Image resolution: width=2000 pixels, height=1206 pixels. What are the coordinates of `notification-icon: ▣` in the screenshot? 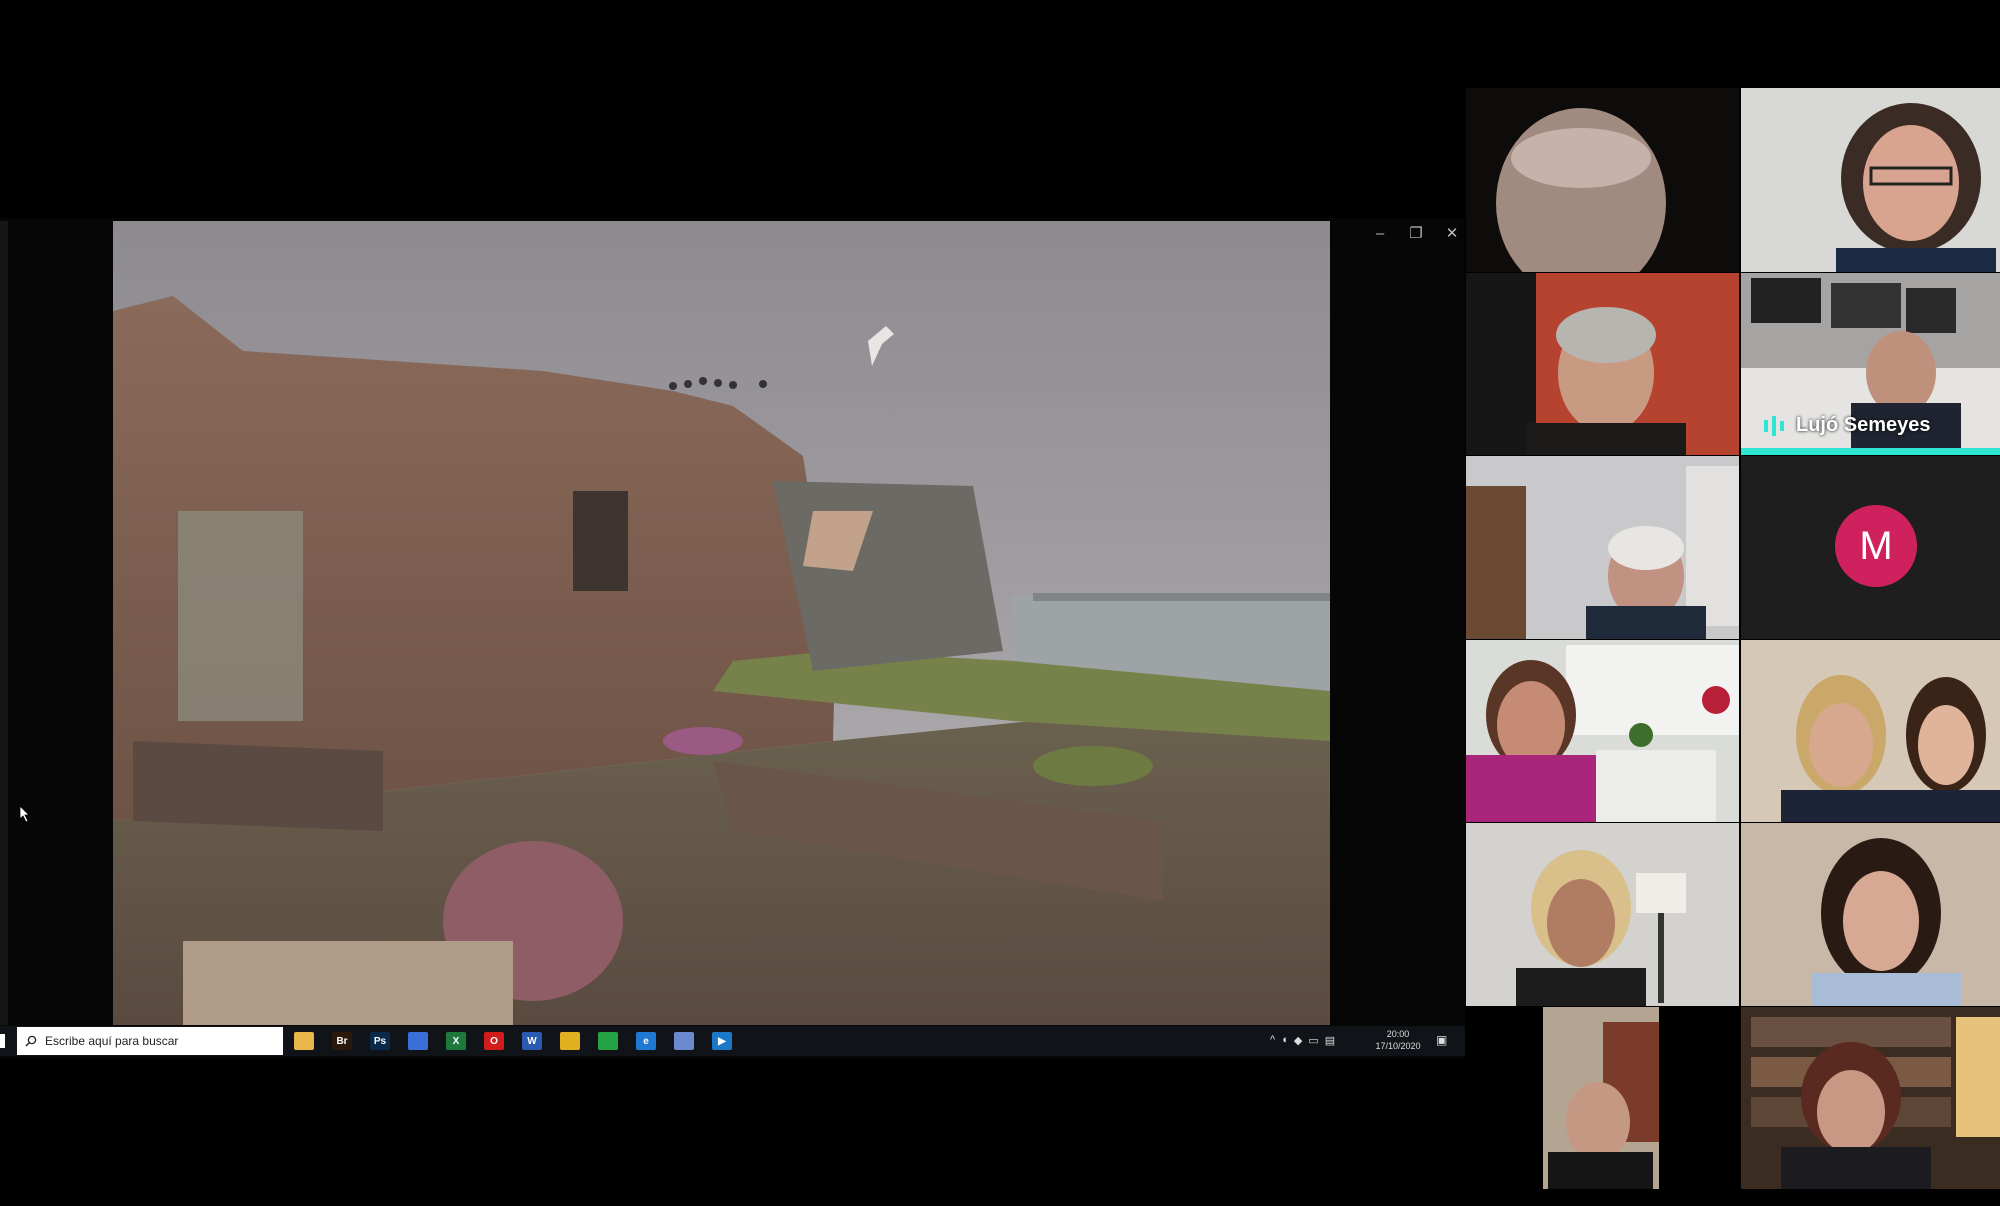 It's located at (1444, 1041).